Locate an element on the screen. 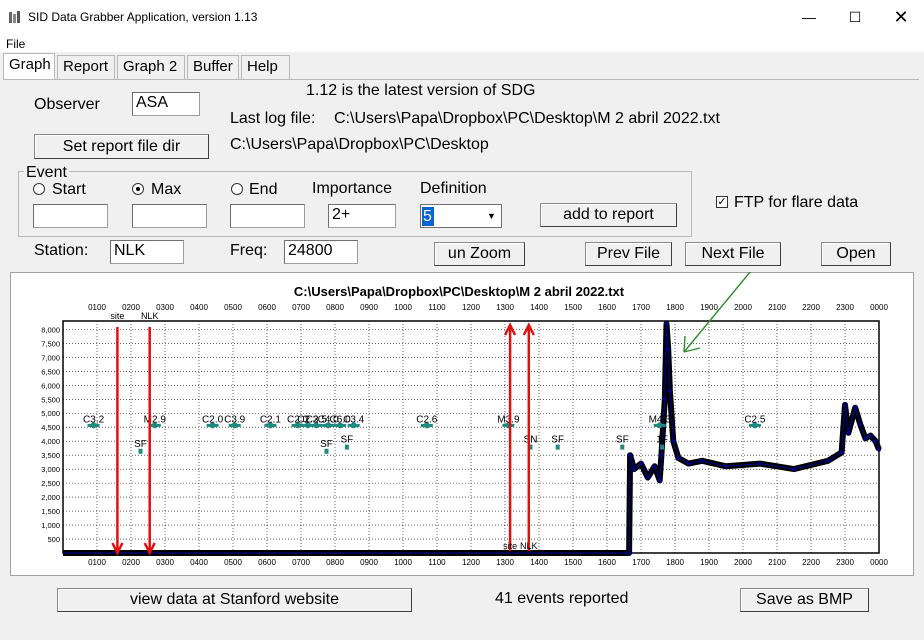 The height and width of the screenshot is (640, 924). x-tick-label-top: 0000 is located at coordinates (879, 307).